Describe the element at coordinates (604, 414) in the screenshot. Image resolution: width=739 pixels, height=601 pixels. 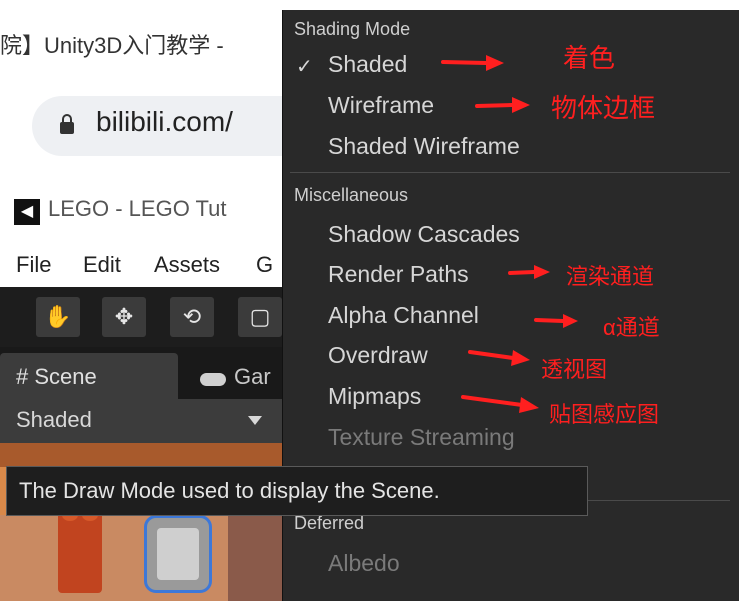
I see `annotation-mipmaps: 贴图感应图` at that location.